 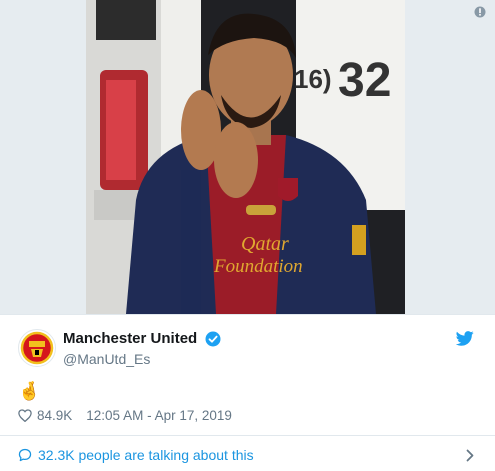 What do you see at coordinates (258, 266) in the screenshot?
I see `shirt-sponsor-line2: Foundation` at bounding box center [258, 266].